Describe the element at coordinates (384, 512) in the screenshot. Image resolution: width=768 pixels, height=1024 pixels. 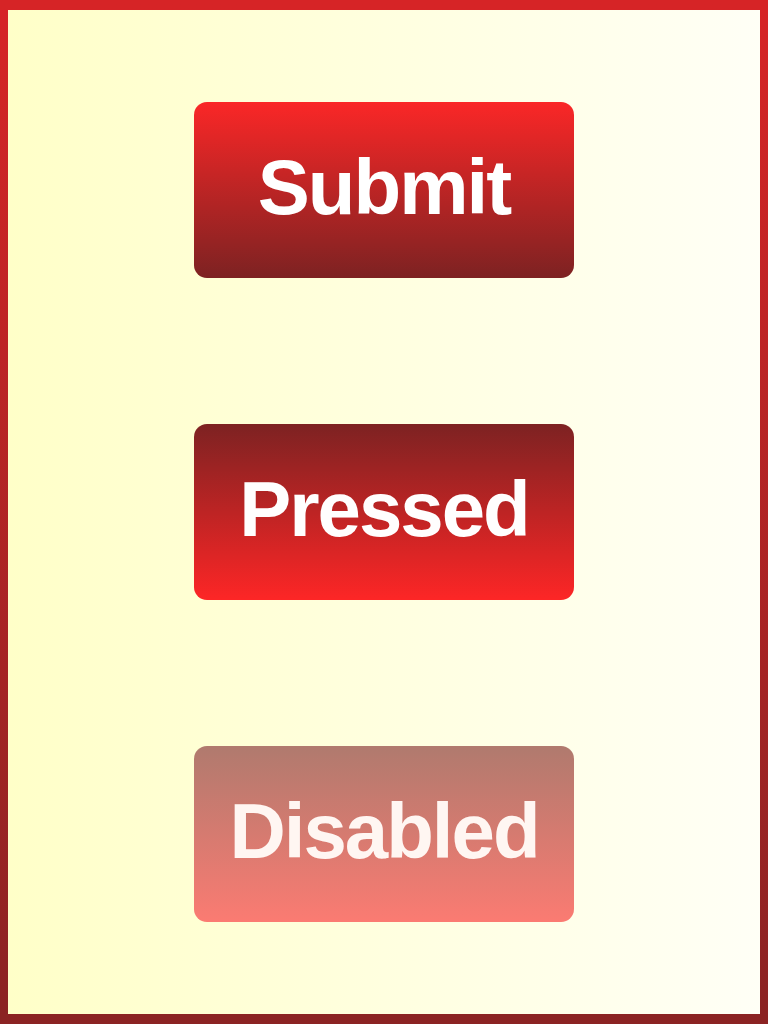
I see `action-button: Pressed` at that location.